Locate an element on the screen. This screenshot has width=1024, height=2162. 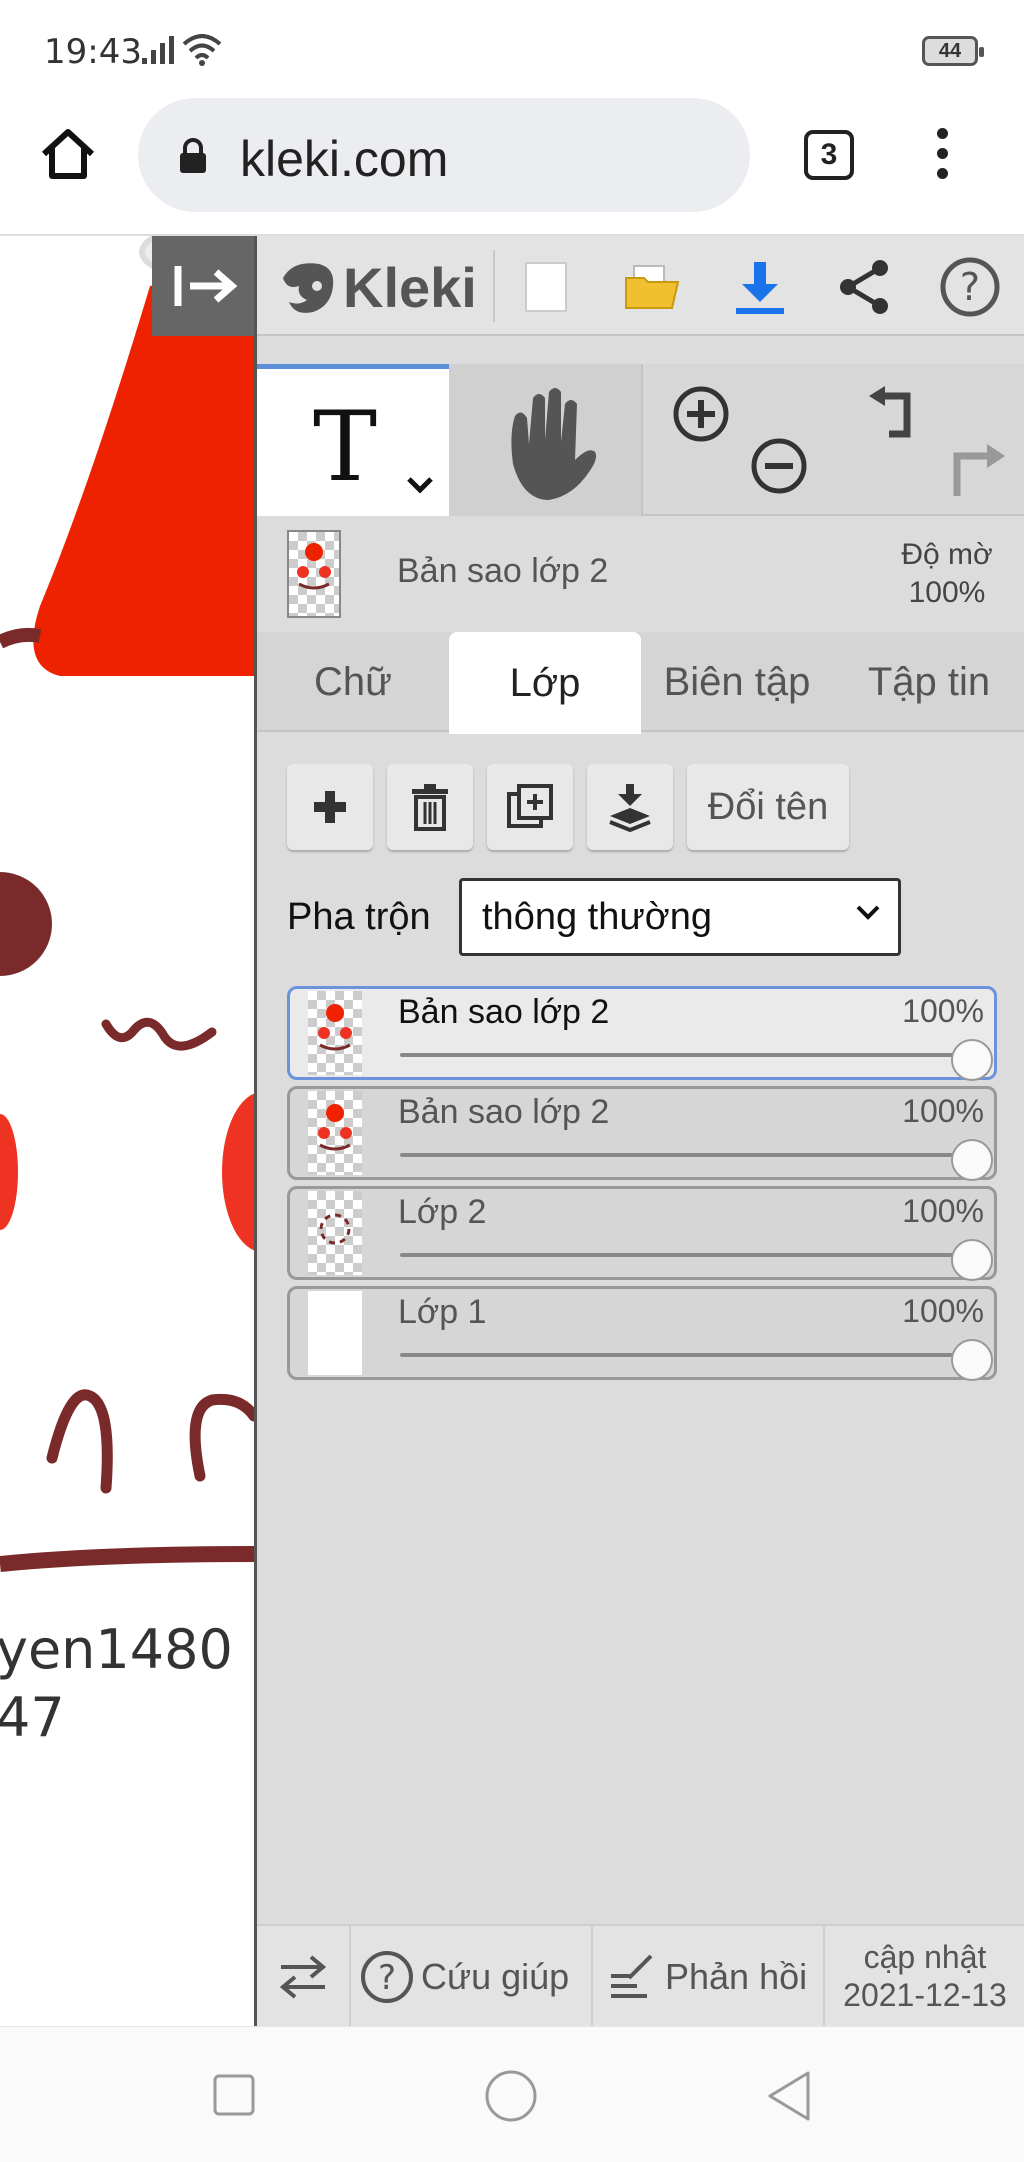
battery-level: 44 is located at coordinates (950, 51).